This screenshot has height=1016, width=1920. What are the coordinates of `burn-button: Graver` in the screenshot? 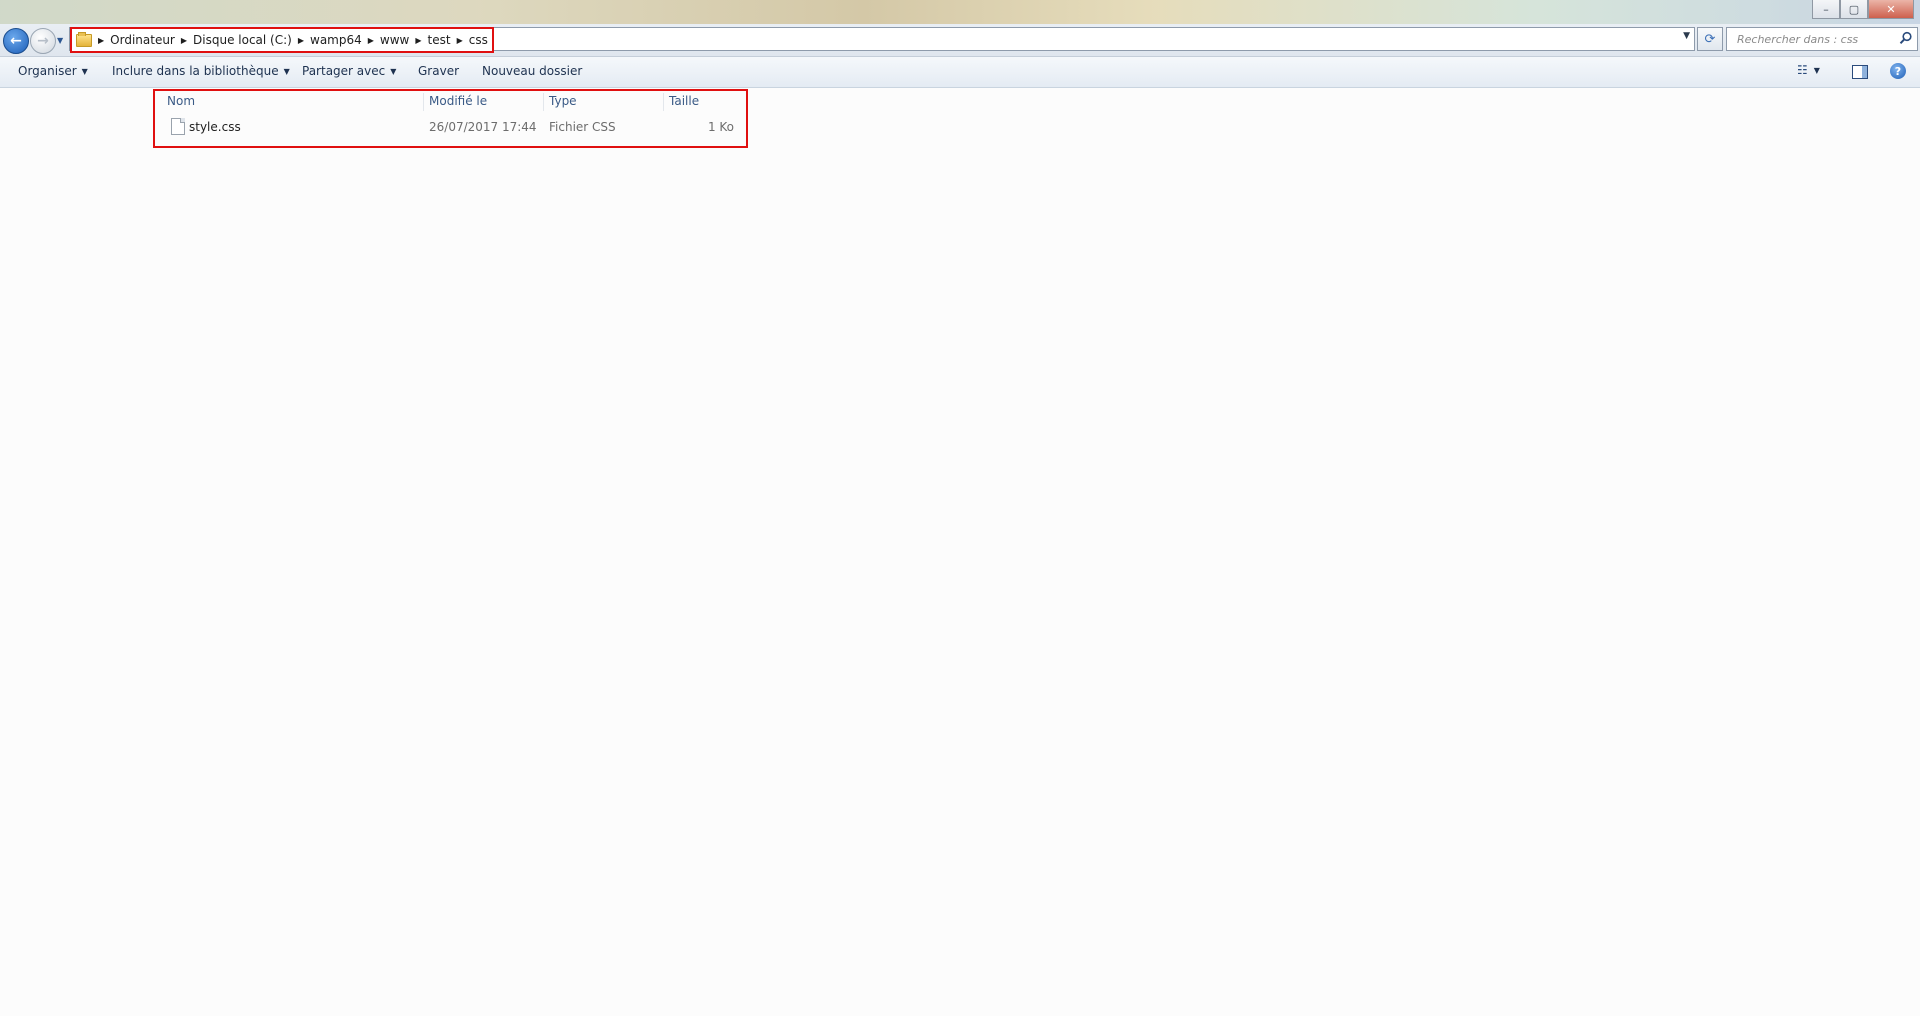 It's located at (438, 71).